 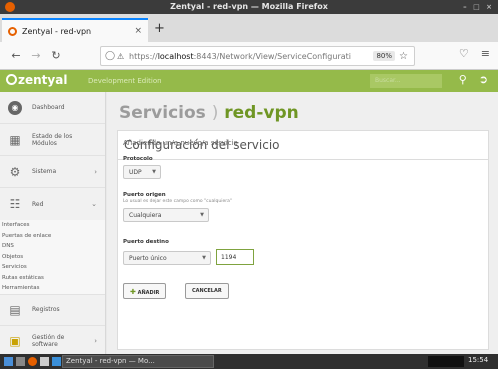 What do you see at coordinates (166, 215) in the screenshot?
I see `source-port-select: Cualquiera ▼` at bounding box center [166, 215].